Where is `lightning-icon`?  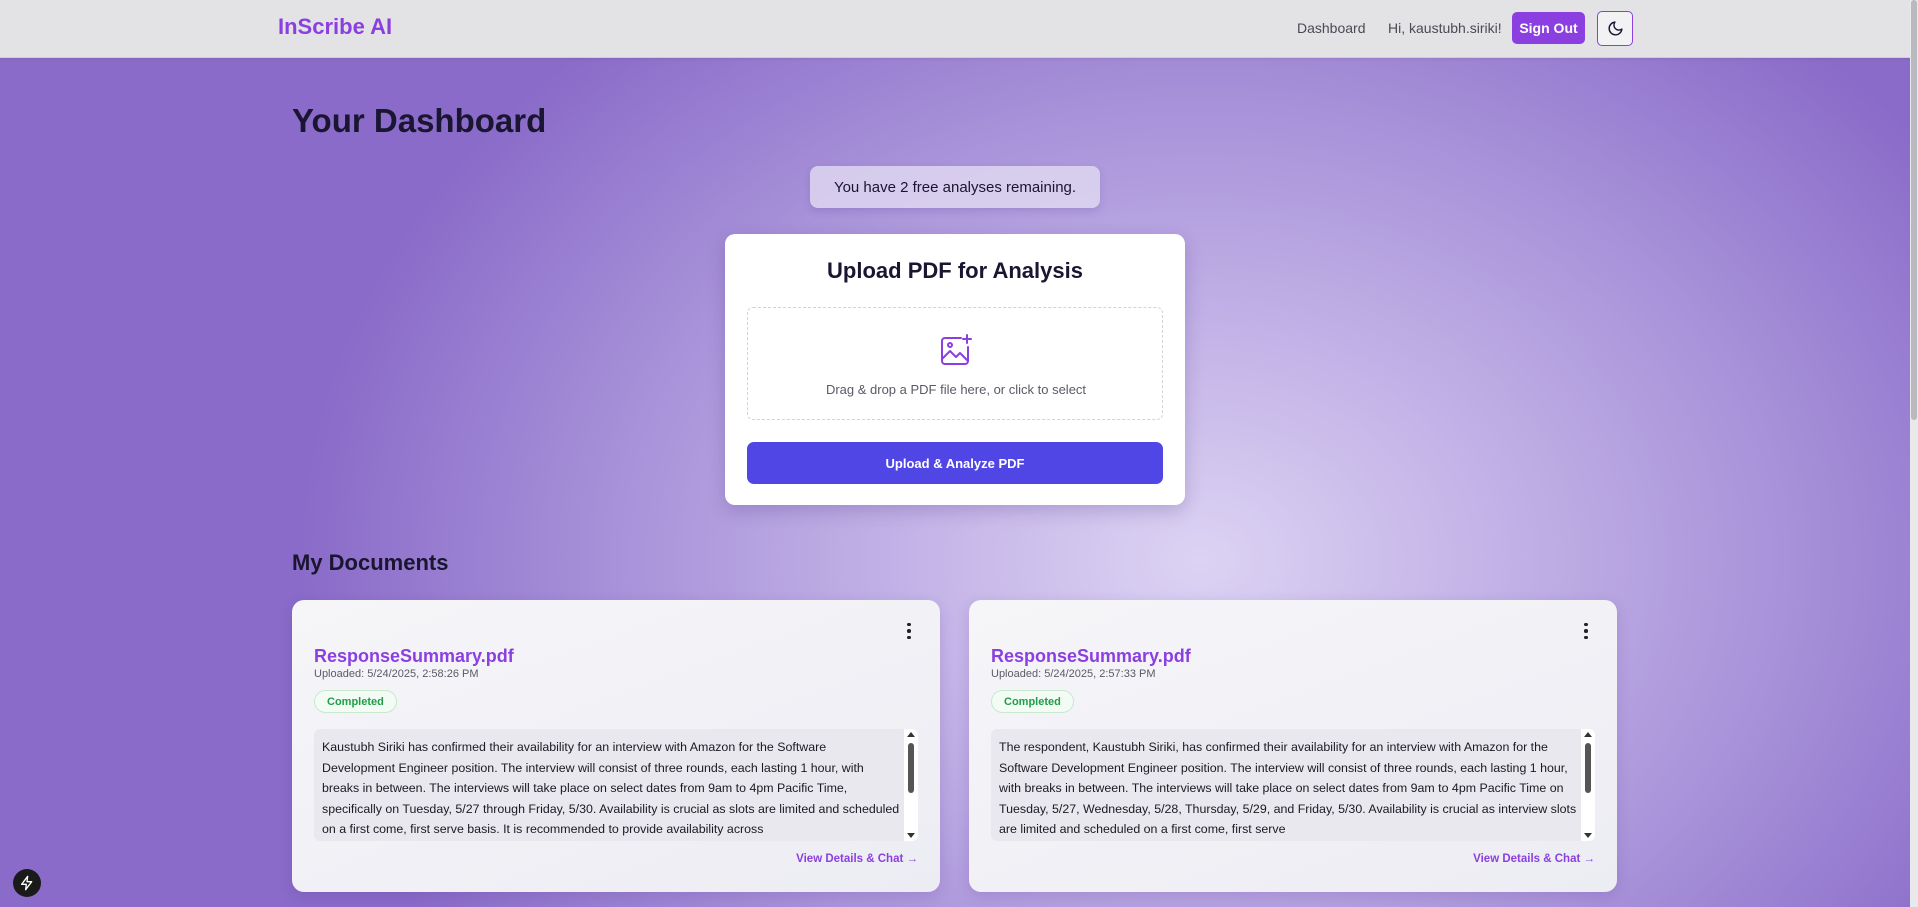
lightning-icon is located at coordinates (27, 883).